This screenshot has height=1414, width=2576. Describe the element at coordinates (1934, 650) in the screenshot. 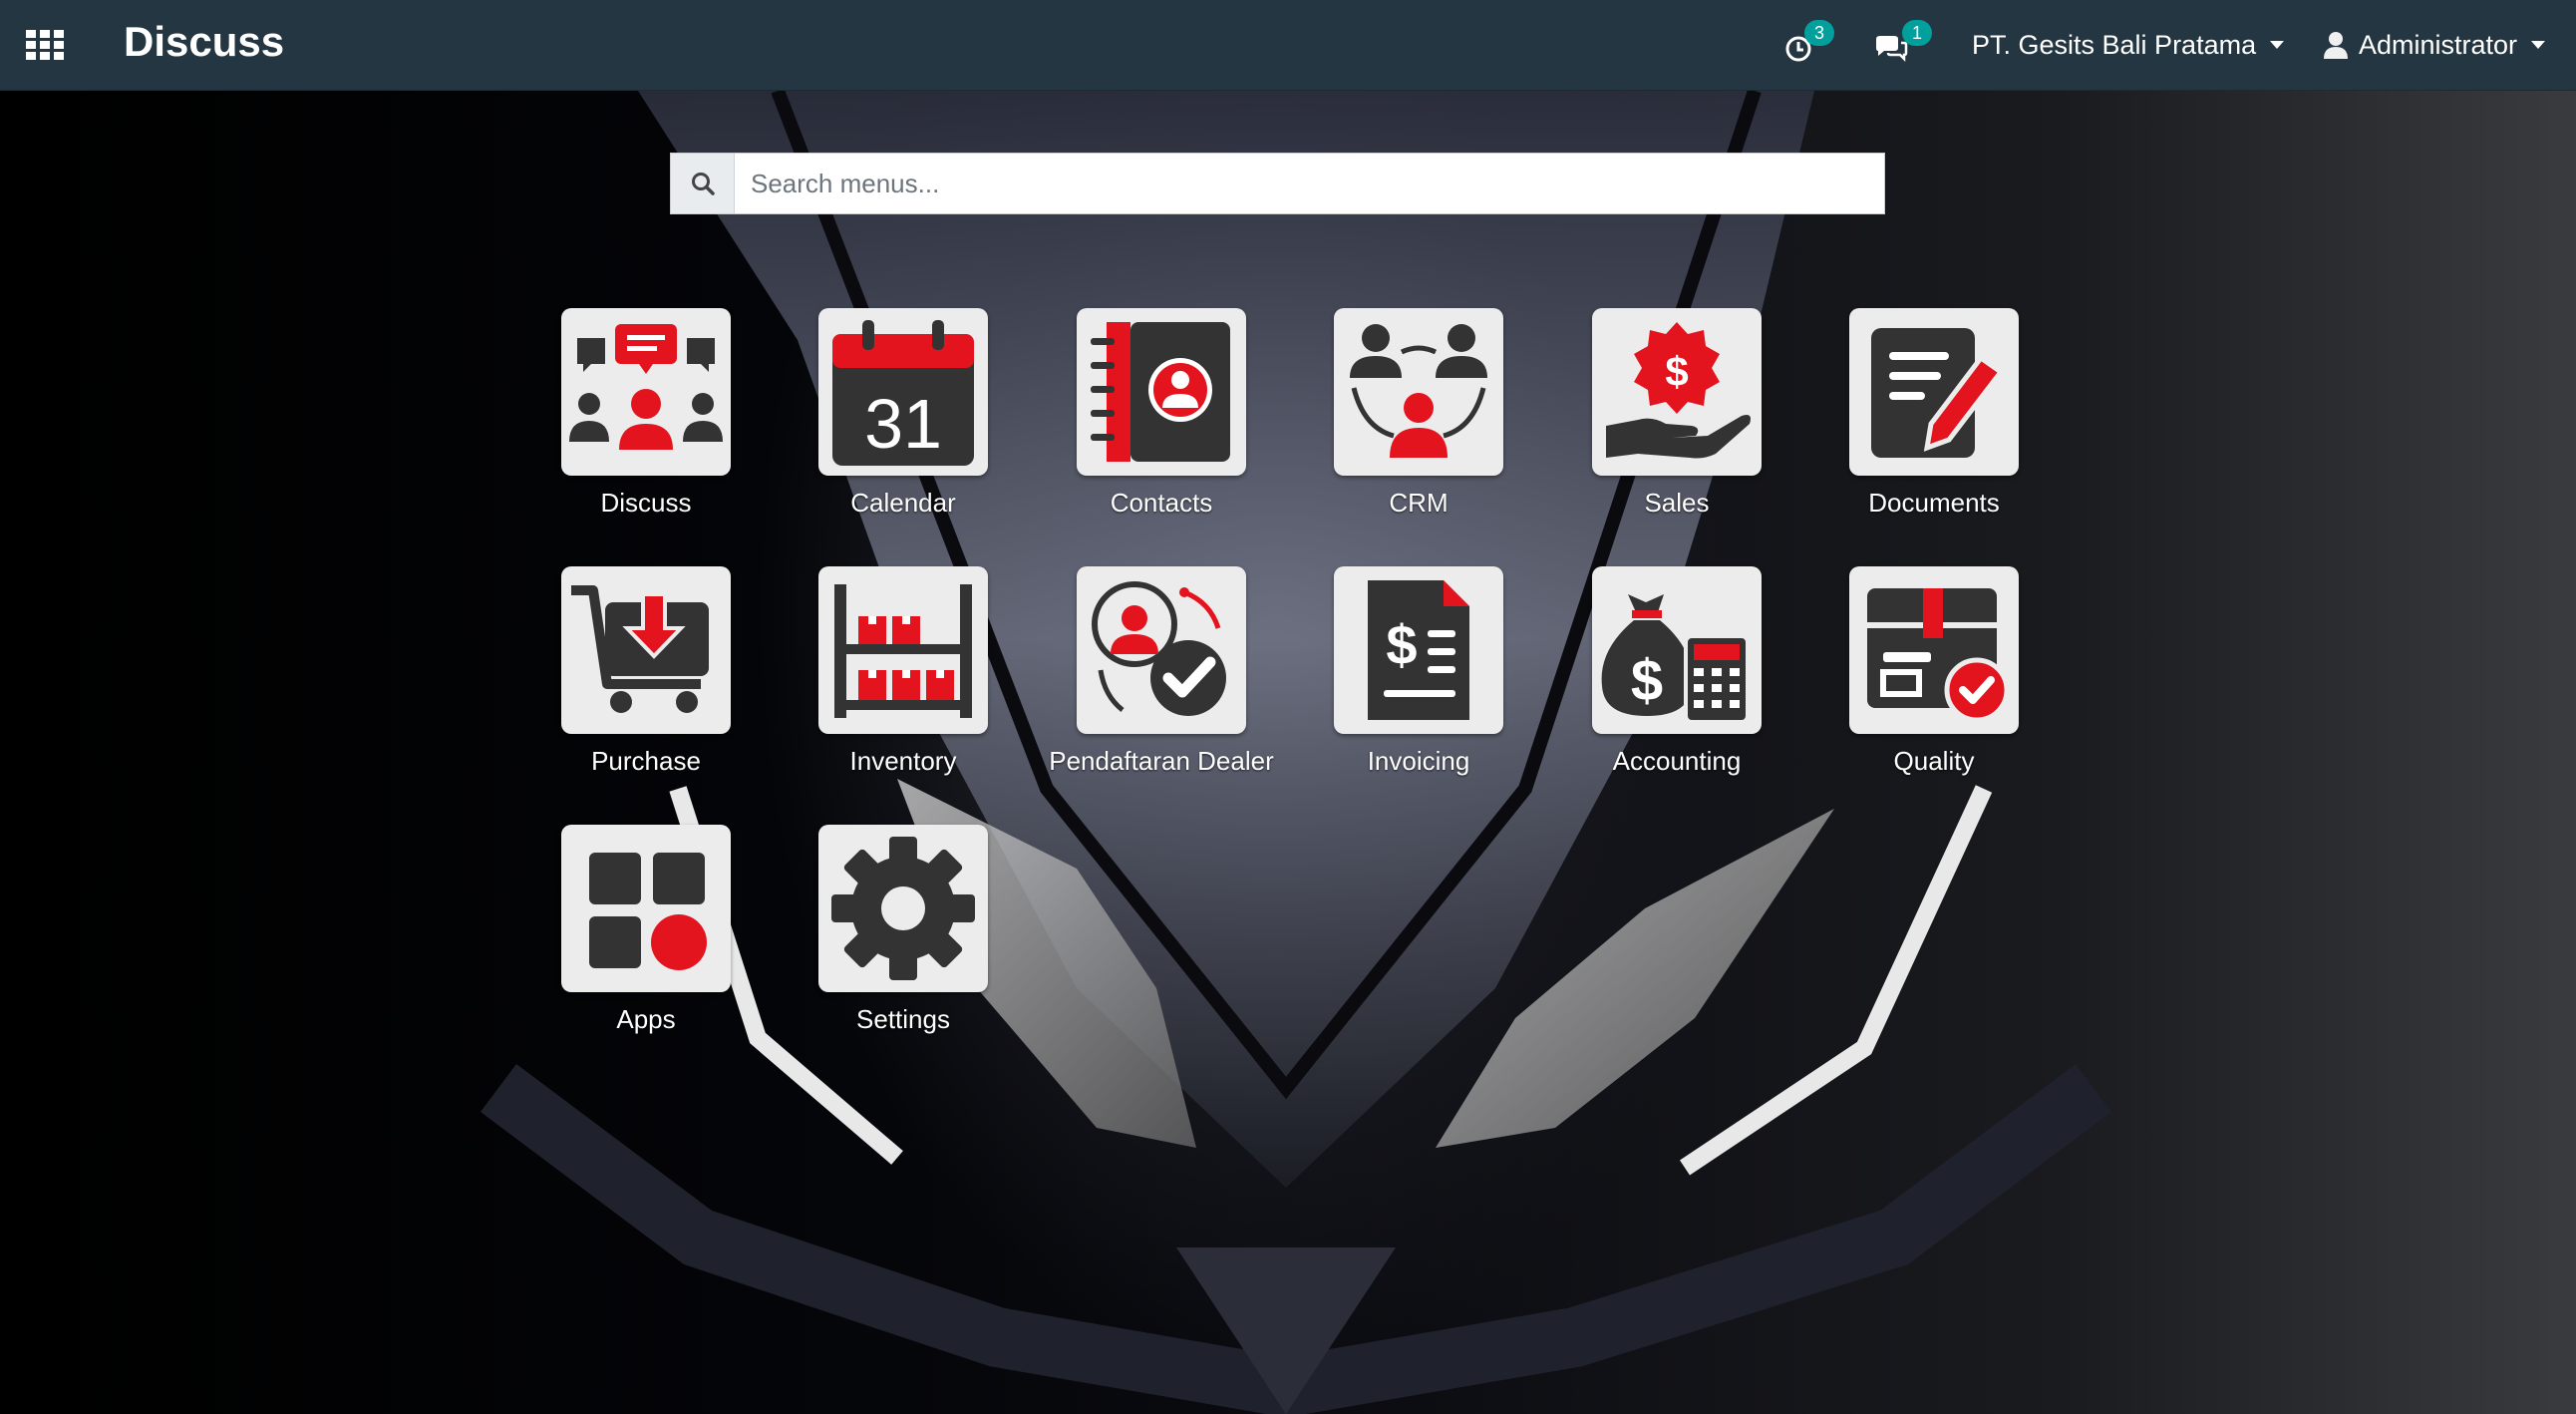

I see `quality-icon` at that location.